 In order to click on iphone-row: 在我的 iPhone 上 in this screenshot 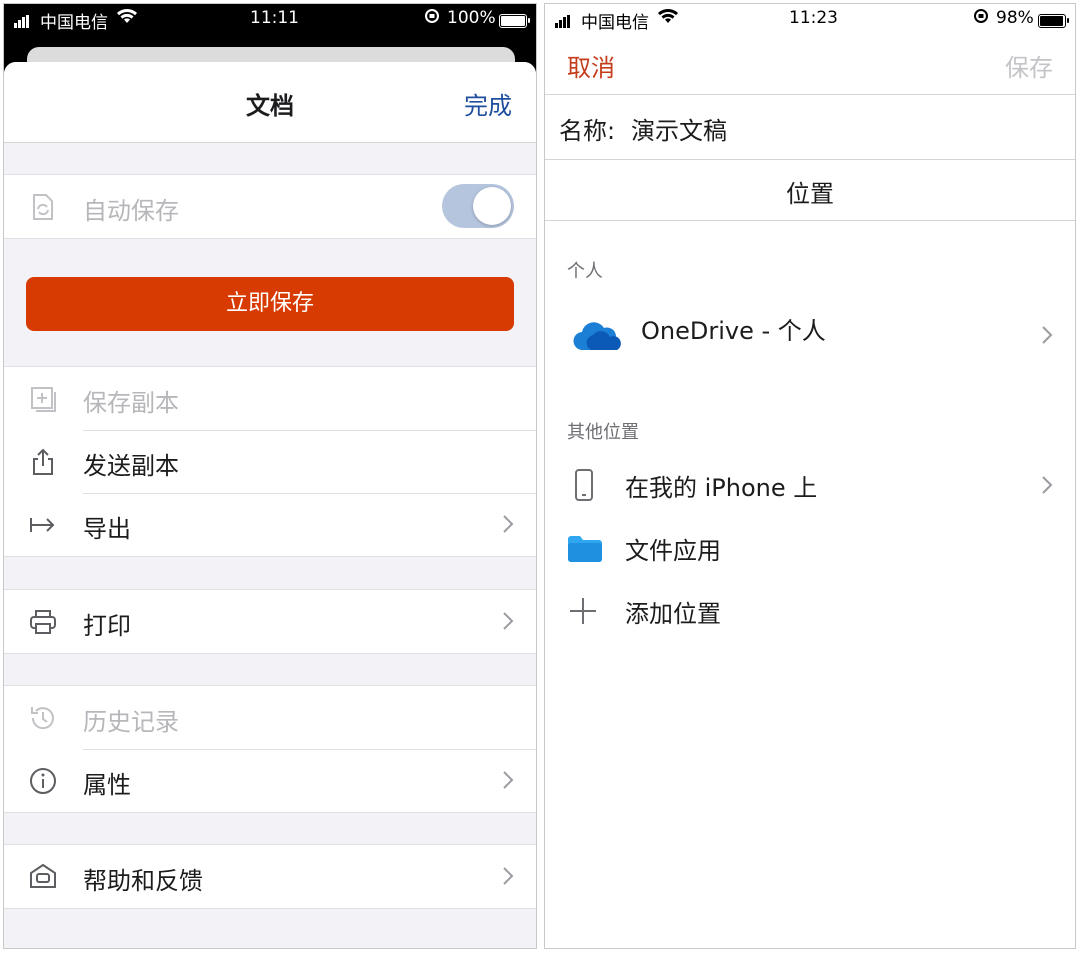, I will do `click(810, 485)`.